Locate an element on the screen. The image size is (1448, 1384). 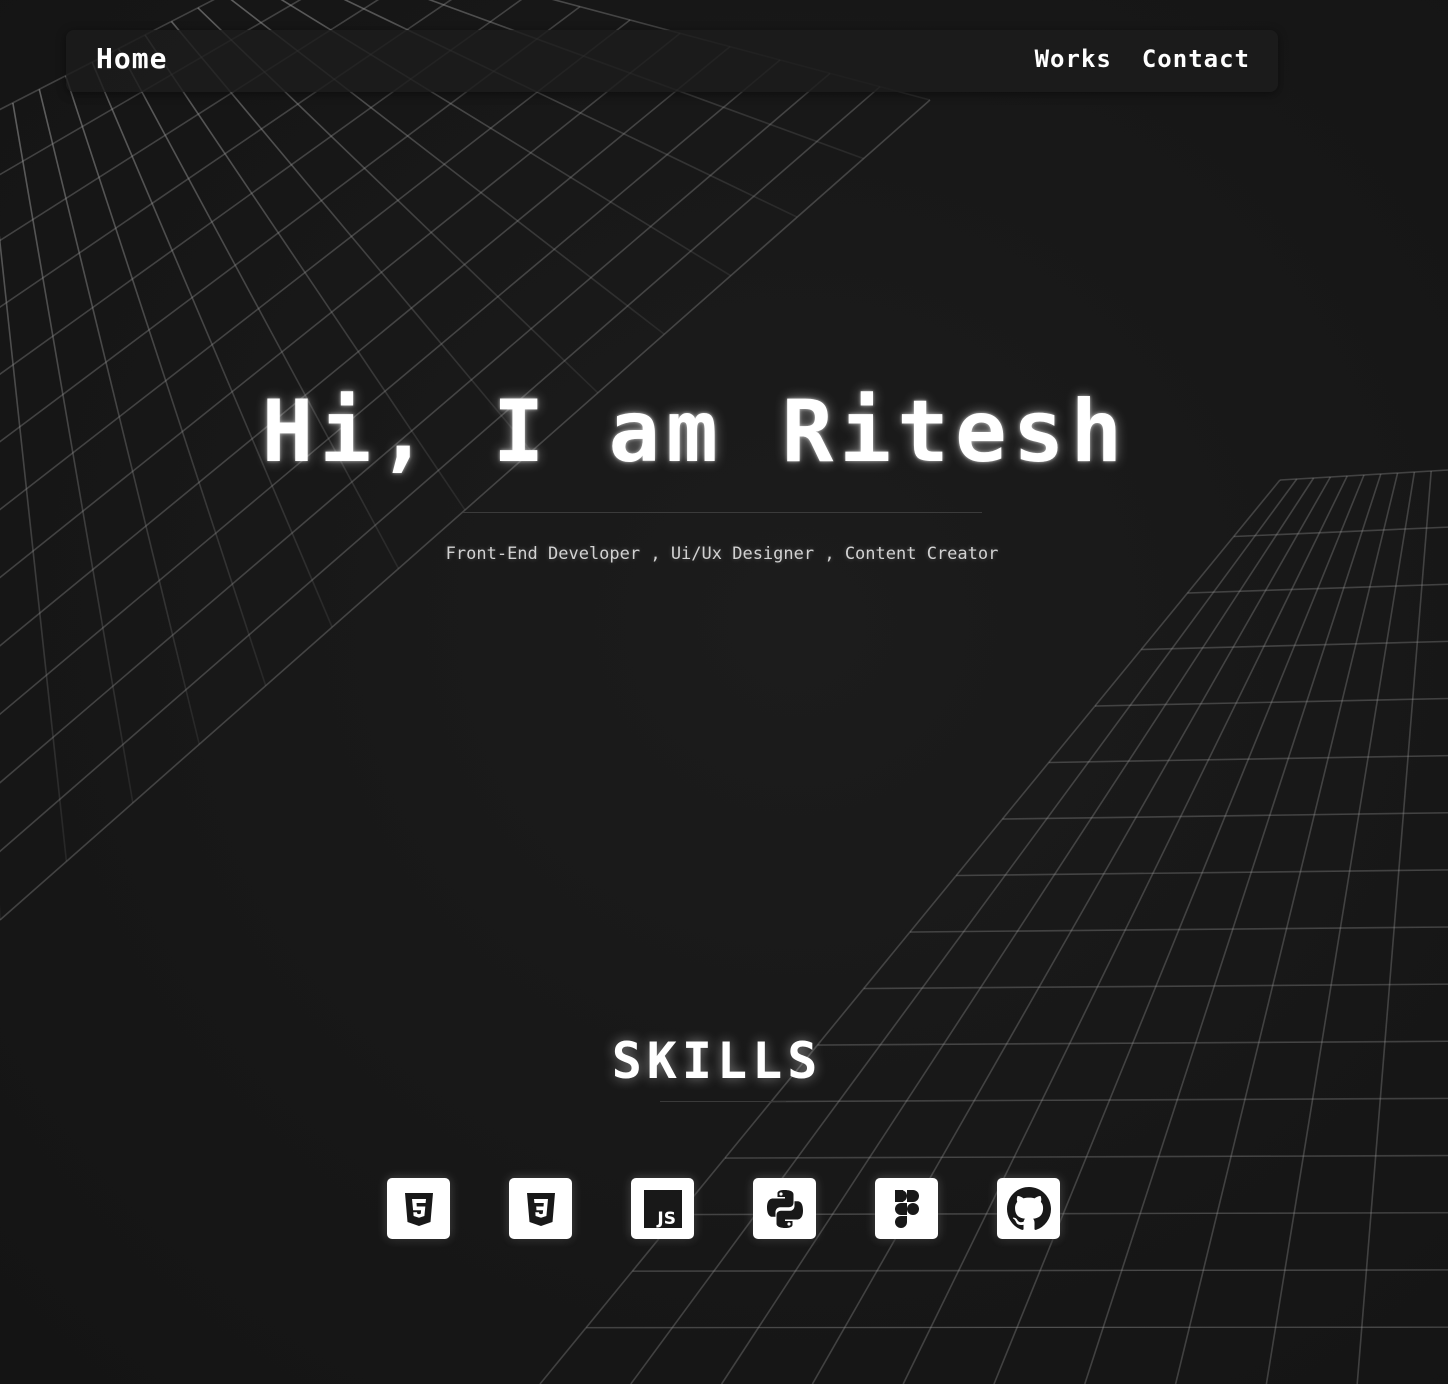
hero-divider is located at coordinates (722, 512).